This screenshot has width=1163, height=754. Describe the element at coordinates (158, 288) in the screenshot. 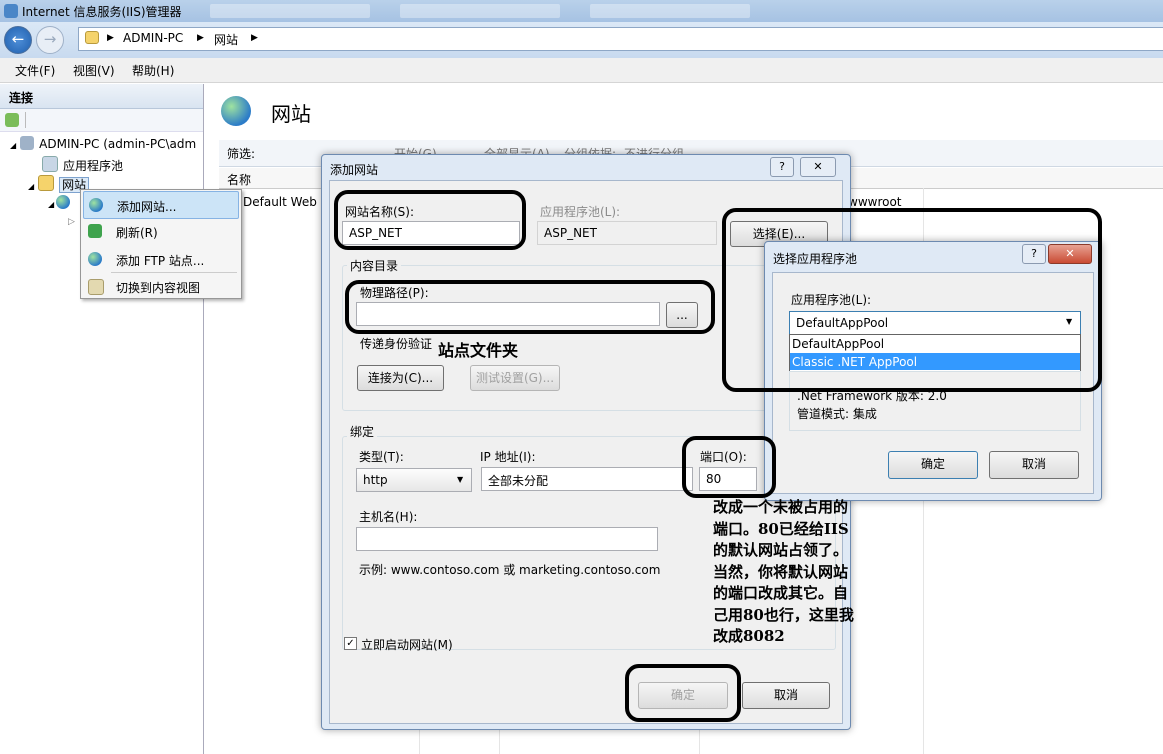

I see `menu-item-label: 切换到内容视图` at that location.